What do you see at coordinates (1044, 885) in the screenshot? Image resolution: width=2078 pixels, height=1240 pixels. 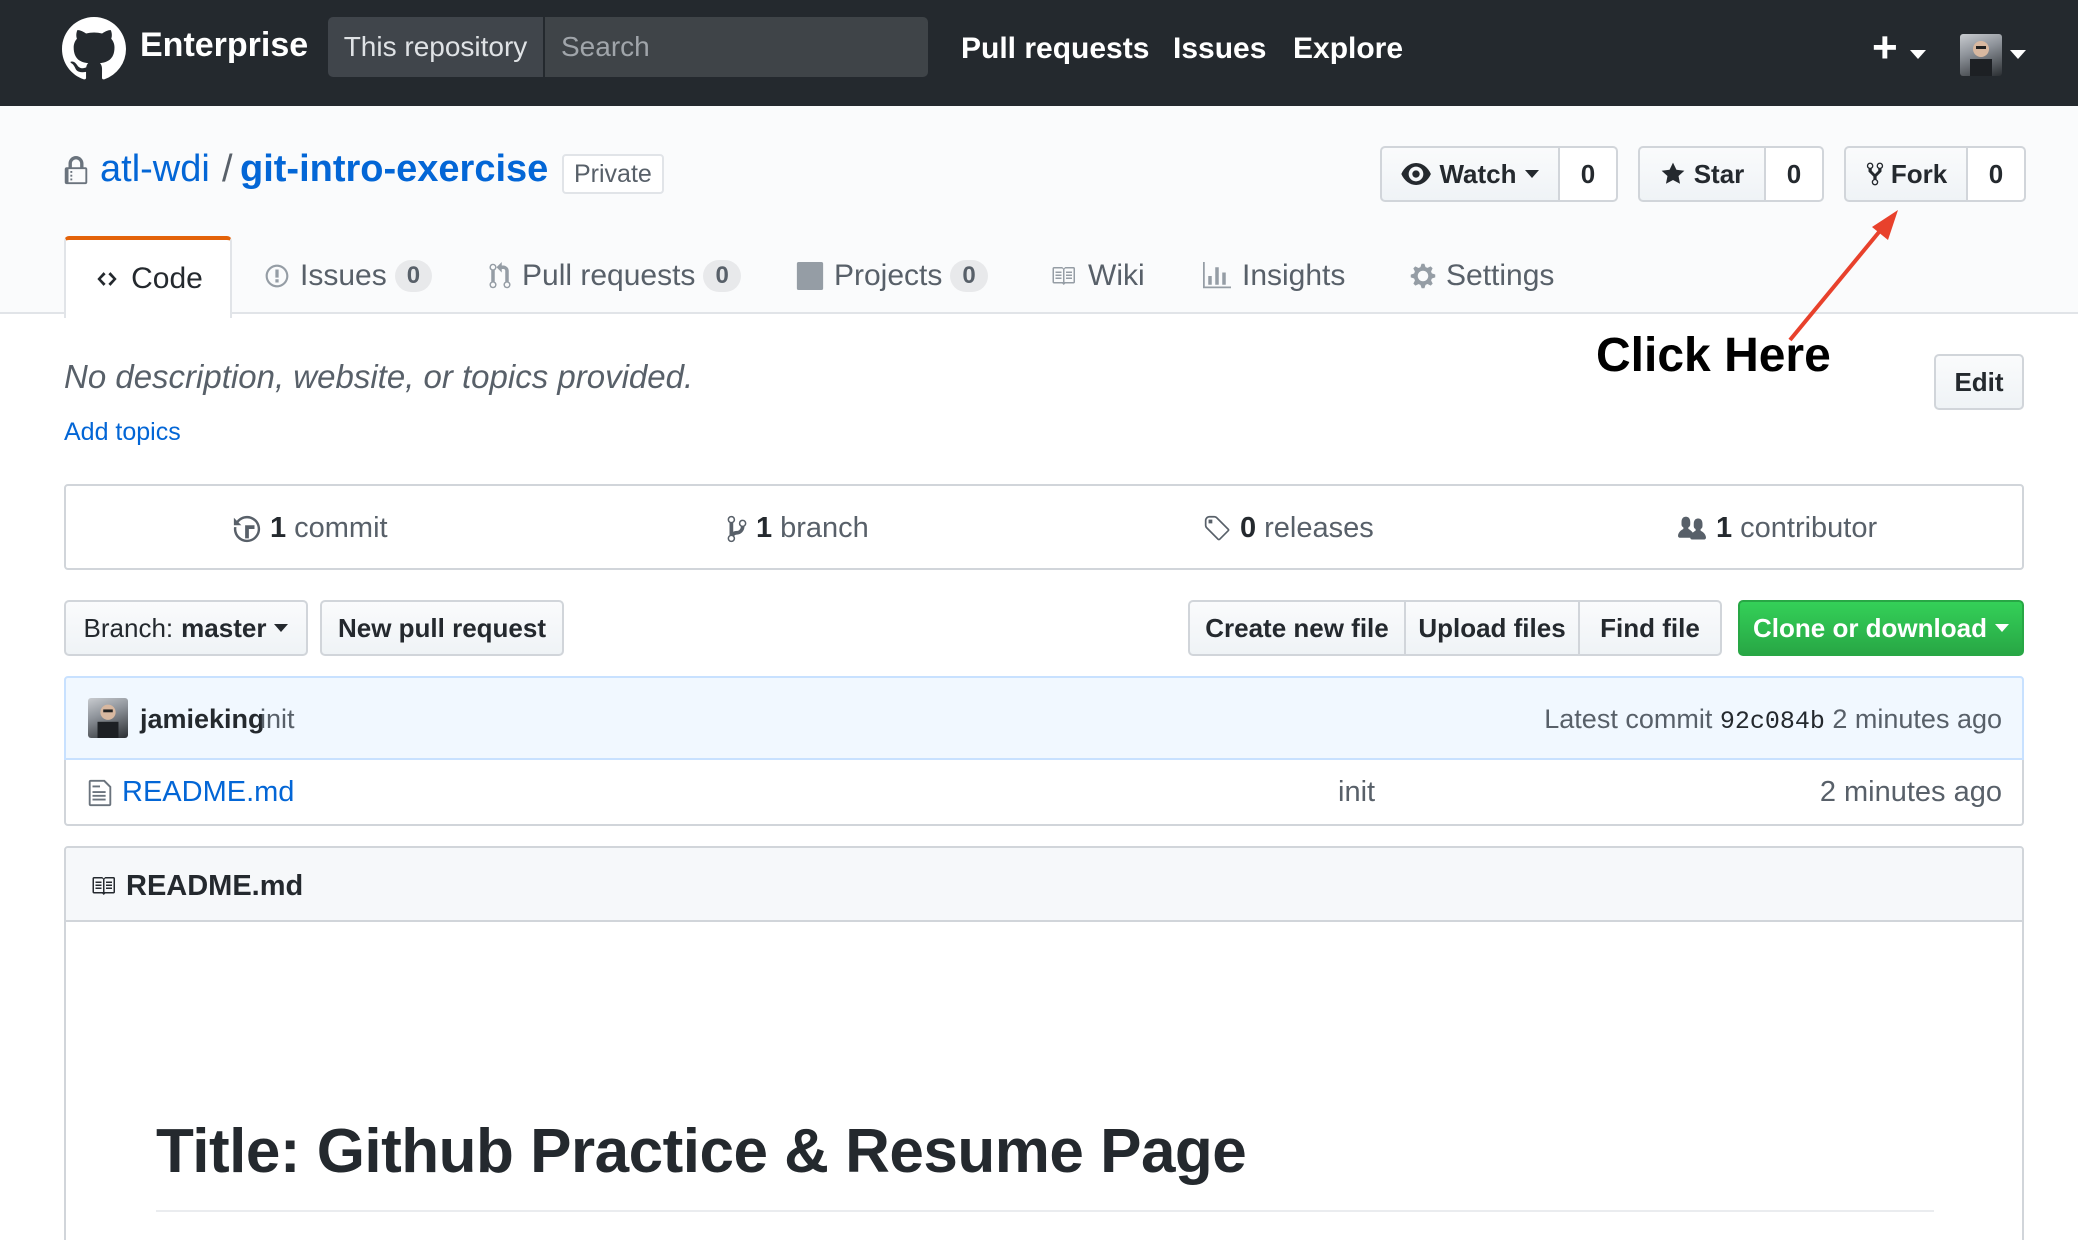 I see `readme-header: README.md` at bounding box center [1044, 885].